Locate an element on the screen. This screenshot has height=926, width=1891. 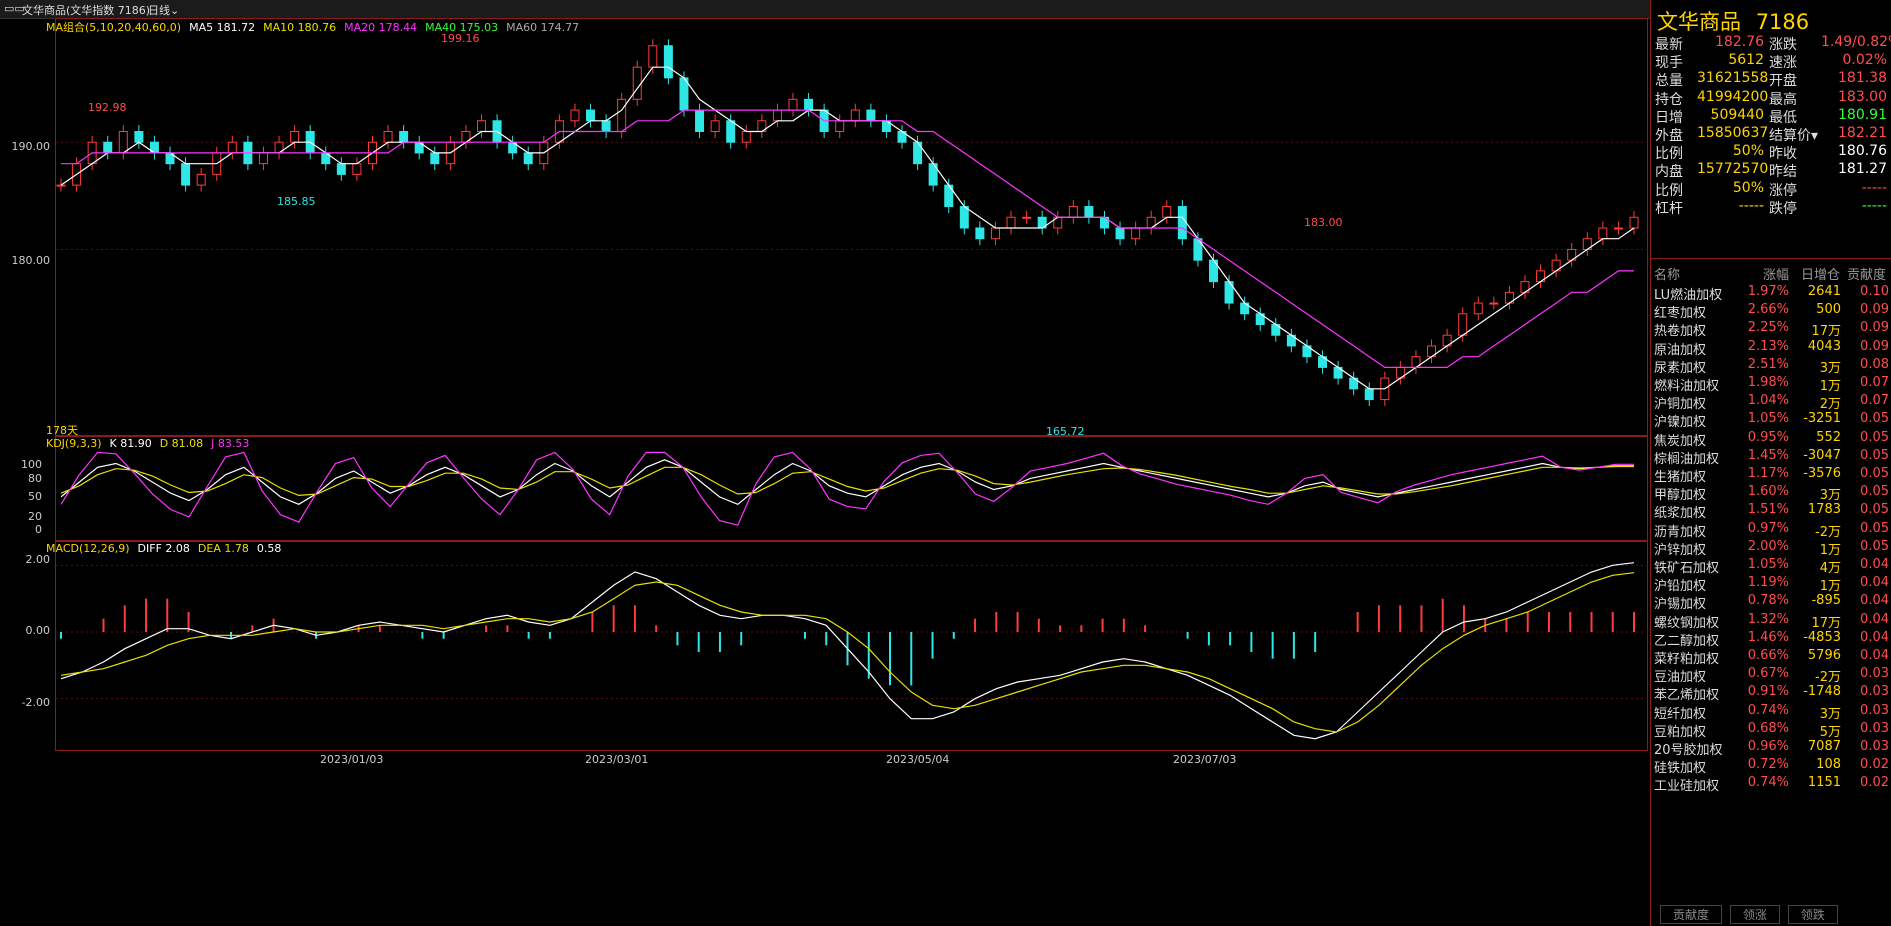
cell-contrib: 0.05 is located at coordinates (1874, 437).